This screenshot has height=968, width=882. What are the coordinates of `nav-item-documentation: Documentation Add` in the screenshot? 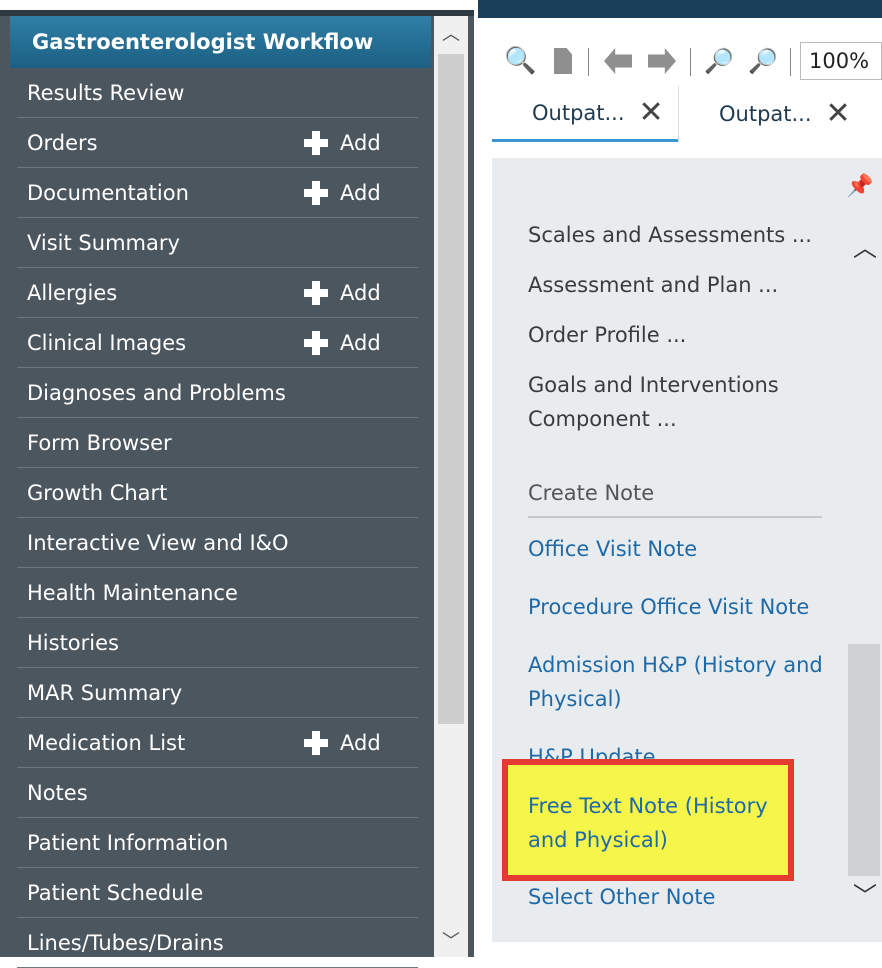 It's located at (217, 193).